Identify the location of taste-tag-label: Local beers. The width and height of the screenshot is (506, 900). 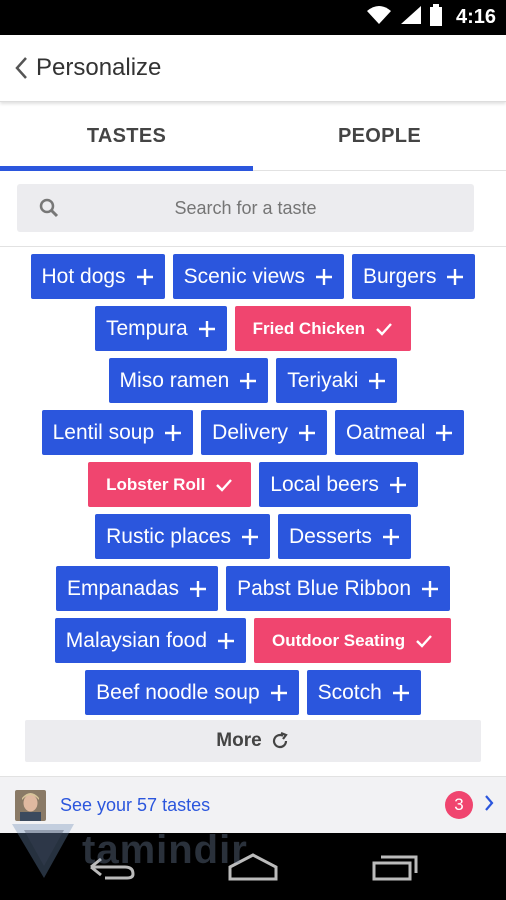
(324, 484).